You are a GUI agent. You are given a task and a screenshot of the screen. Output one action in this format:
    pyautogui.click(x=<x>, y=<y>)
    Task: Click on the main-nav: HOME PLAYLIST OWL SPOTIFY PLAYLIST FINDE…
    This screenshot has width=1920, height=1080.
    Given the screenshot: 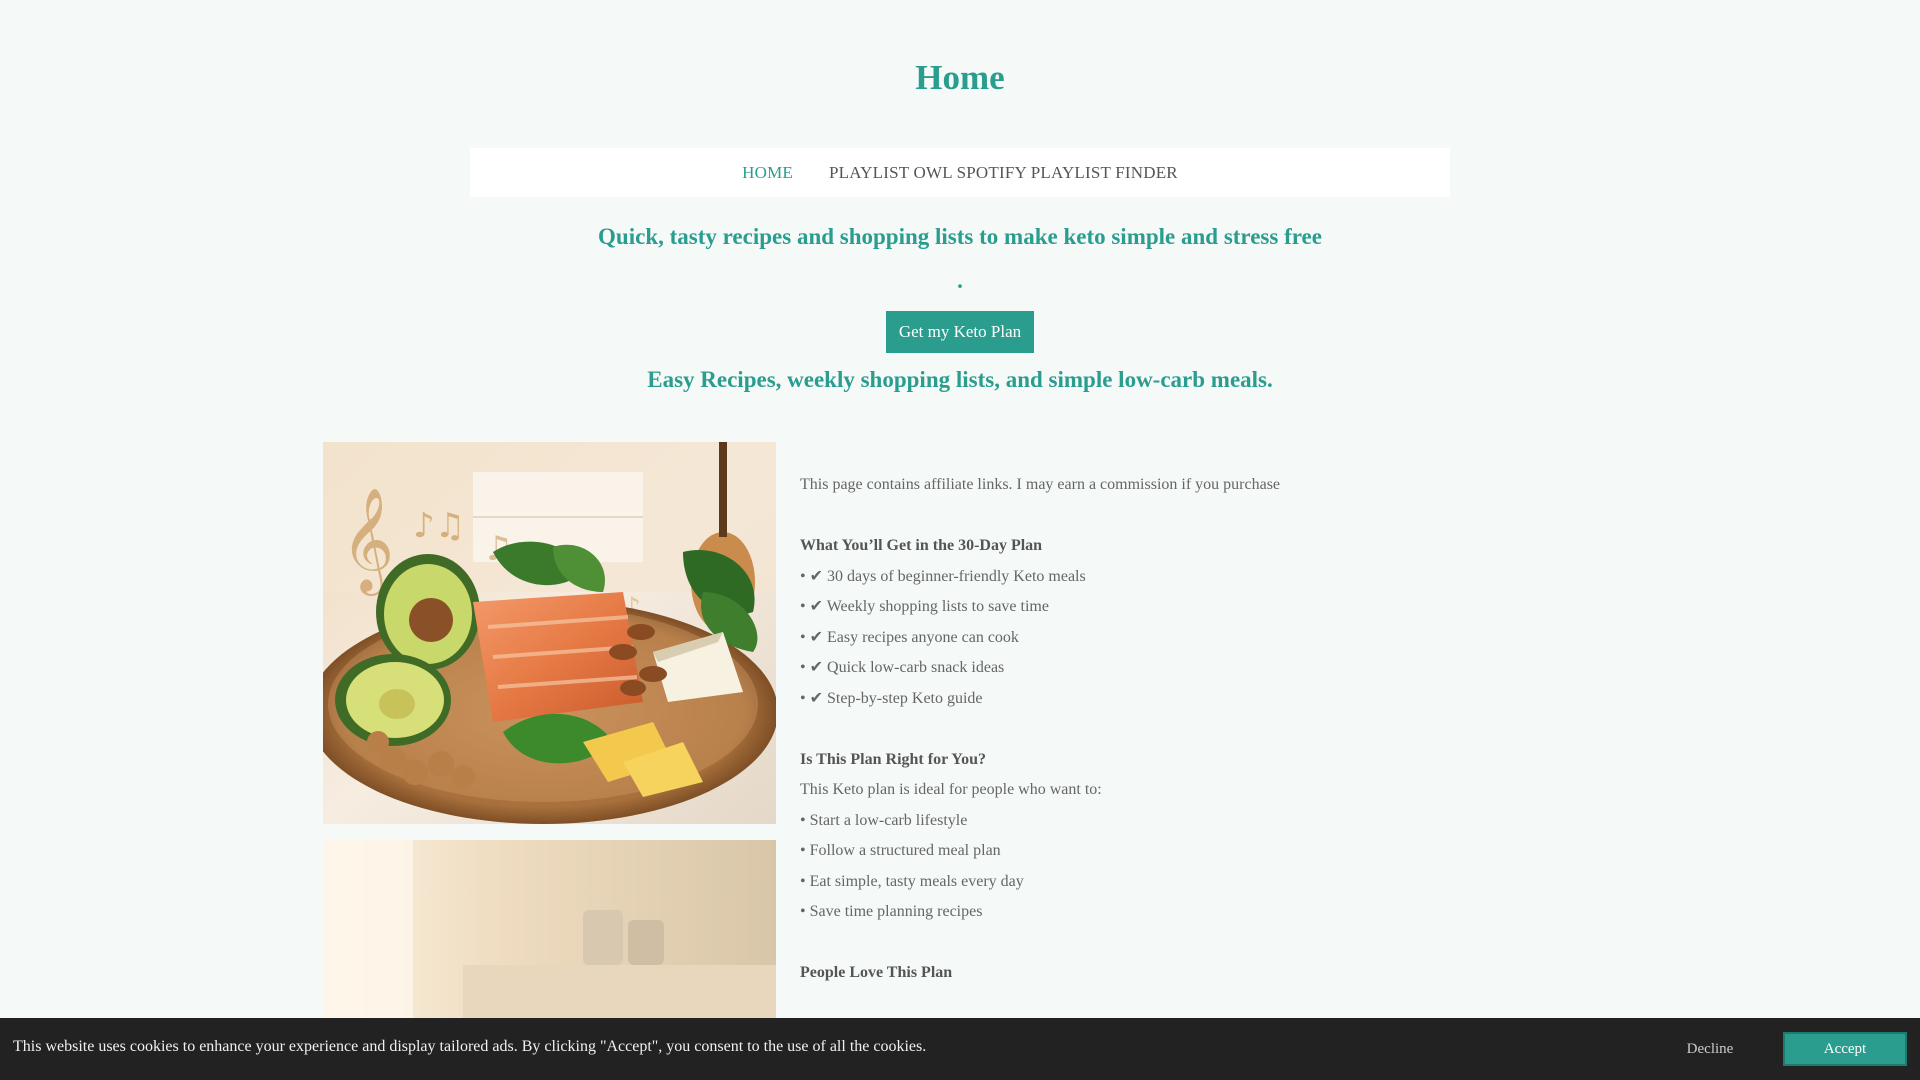 What is the action you would take?
    pyautogui.click(x=960, y=172)
    